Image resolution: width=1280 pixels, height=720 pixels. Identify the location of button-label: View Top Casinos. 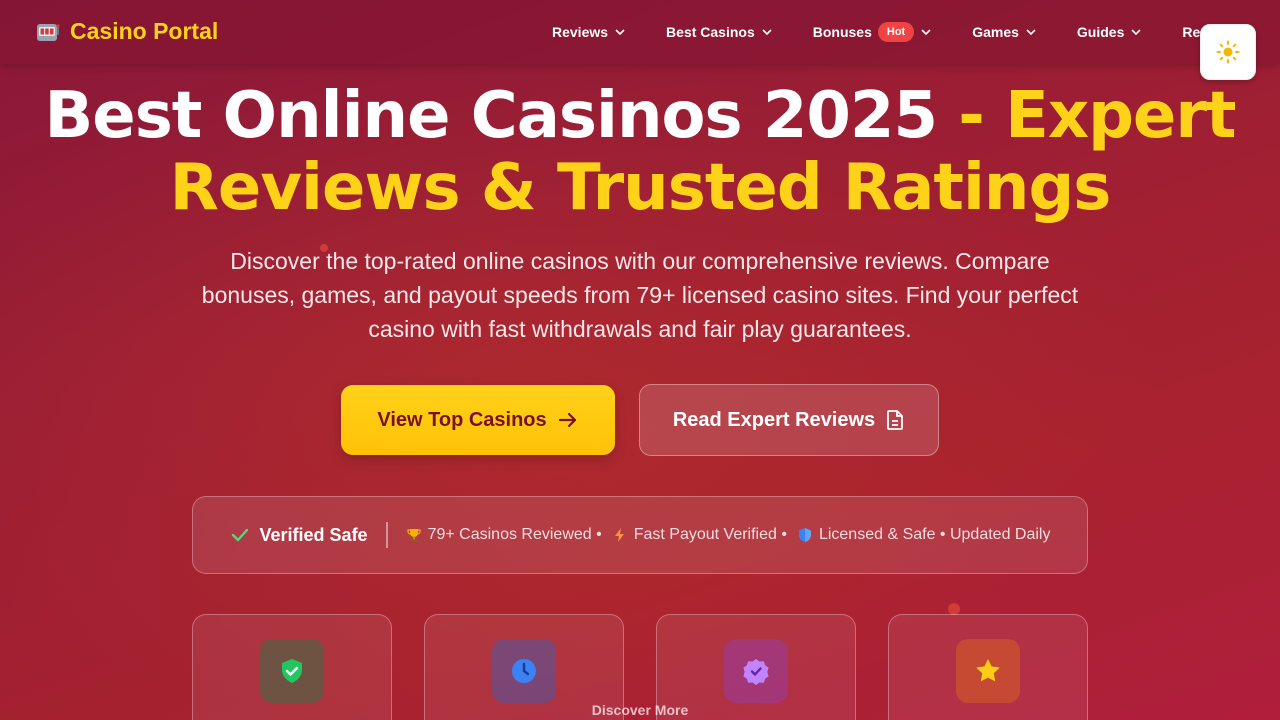
(462, 419).